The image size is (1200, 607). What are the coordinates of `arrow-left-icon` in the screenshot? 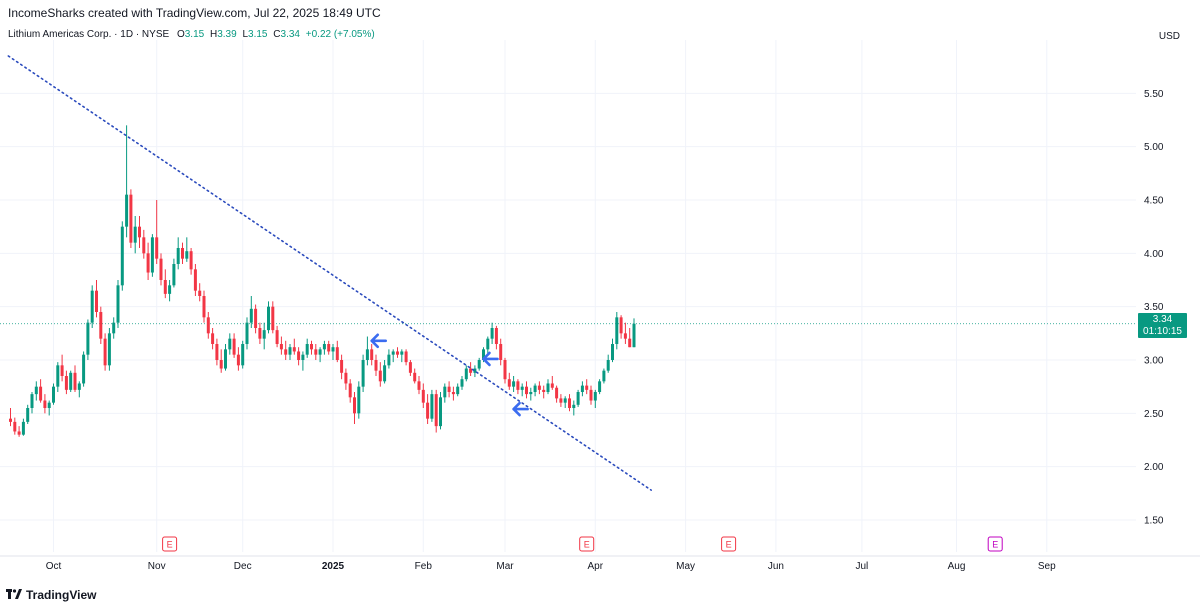 It's located at (490, 359).